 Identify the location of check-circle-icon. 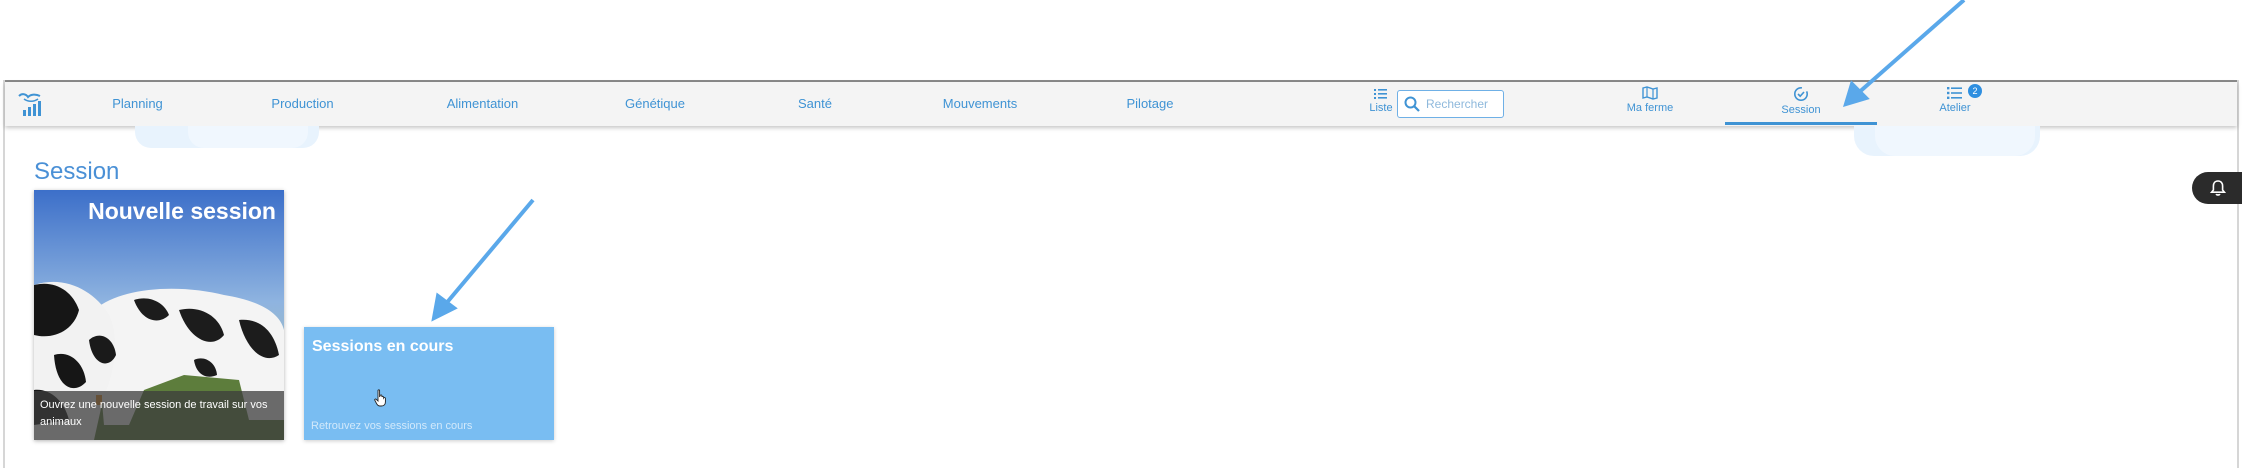
(1801, 94).